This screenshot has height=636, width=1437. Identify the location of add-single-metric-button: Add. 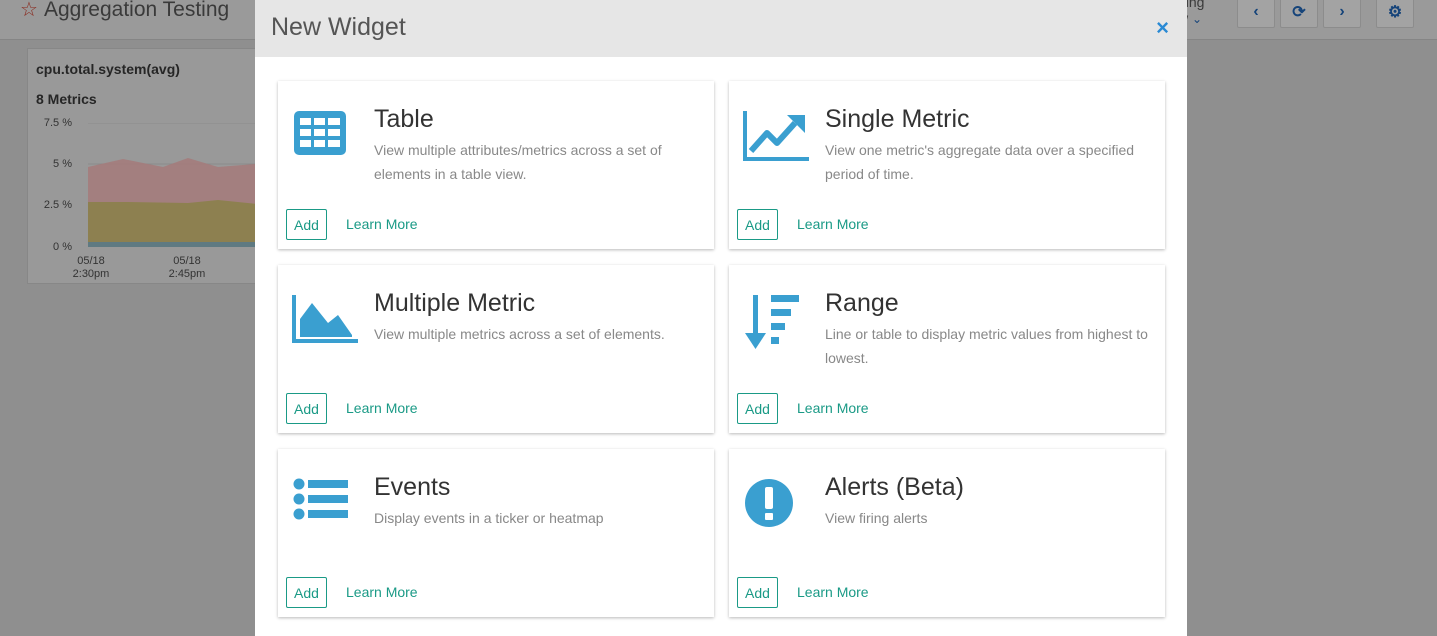
(757, 224).